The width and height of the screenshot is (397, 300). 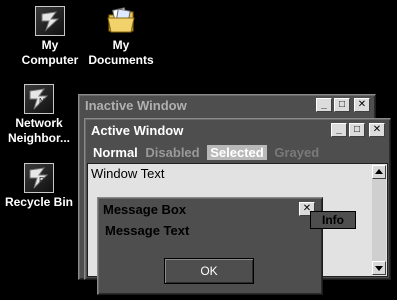 What do you see at coordinates (121, 37) in the screenshot?
I see `desktop-icon-my-documents: My Documents` at bounding box center [121, 37].